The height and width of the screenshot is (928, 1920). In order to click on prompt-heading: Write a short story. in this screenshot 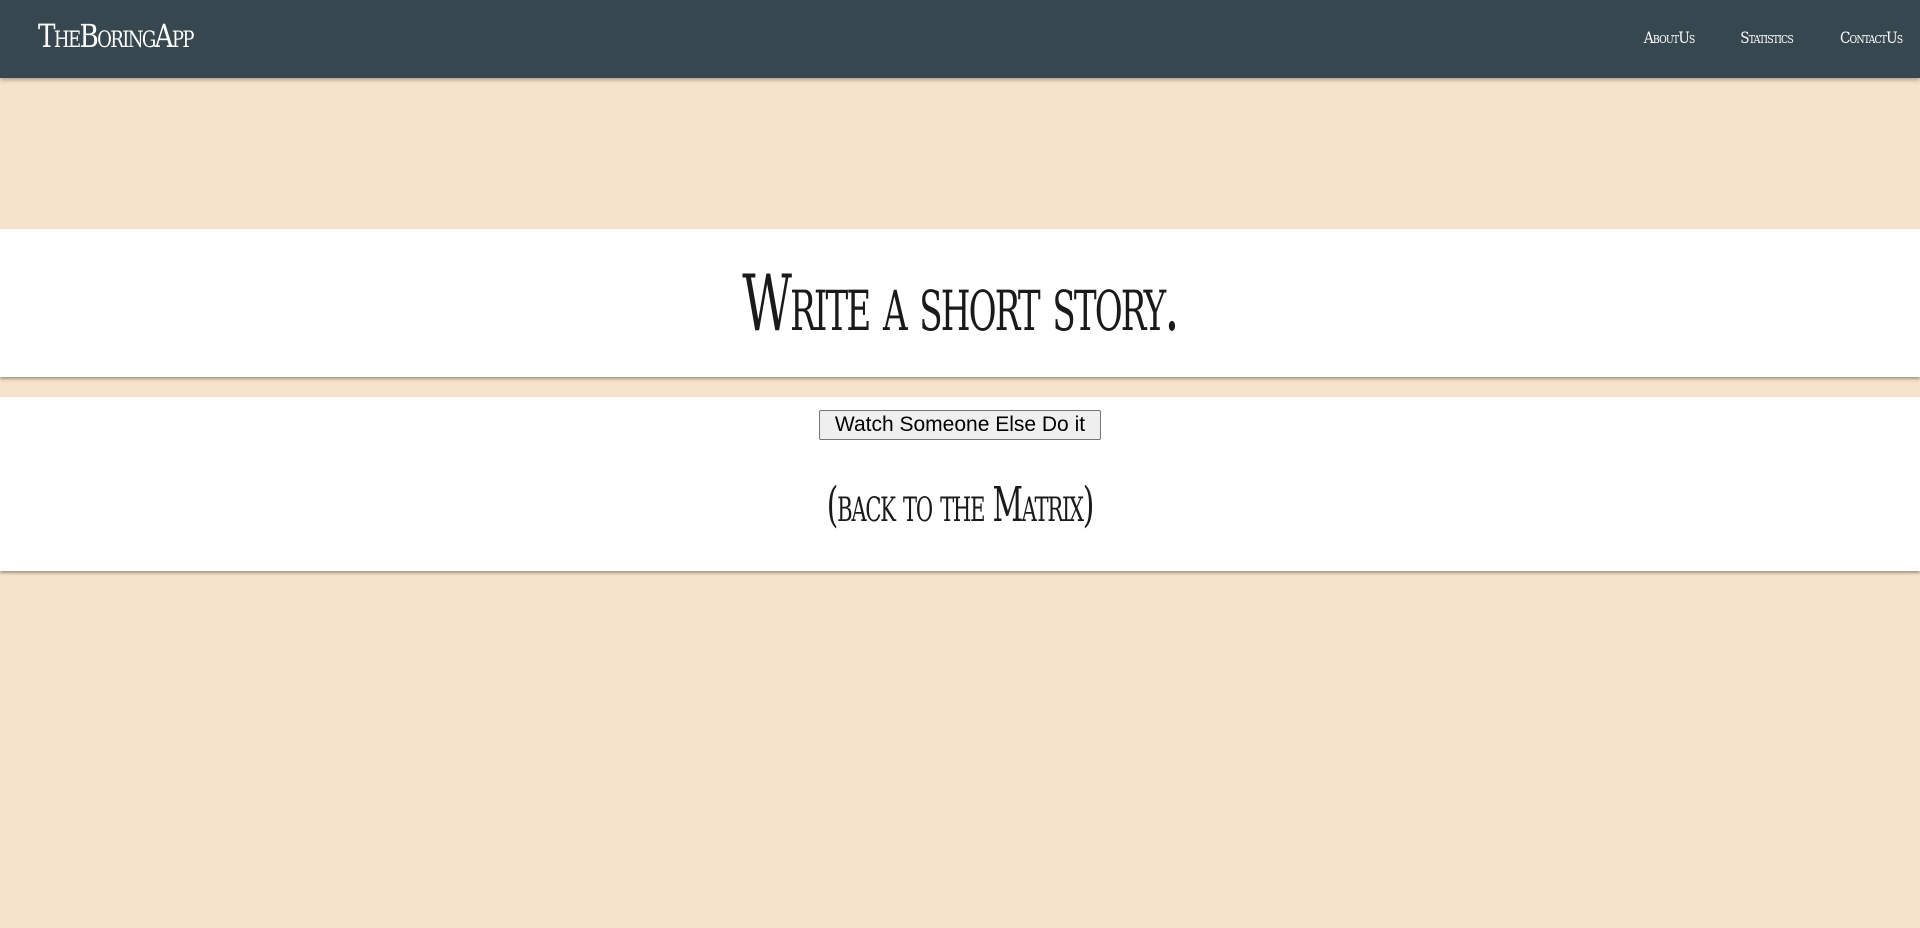, I will do `click(960, 304)`.